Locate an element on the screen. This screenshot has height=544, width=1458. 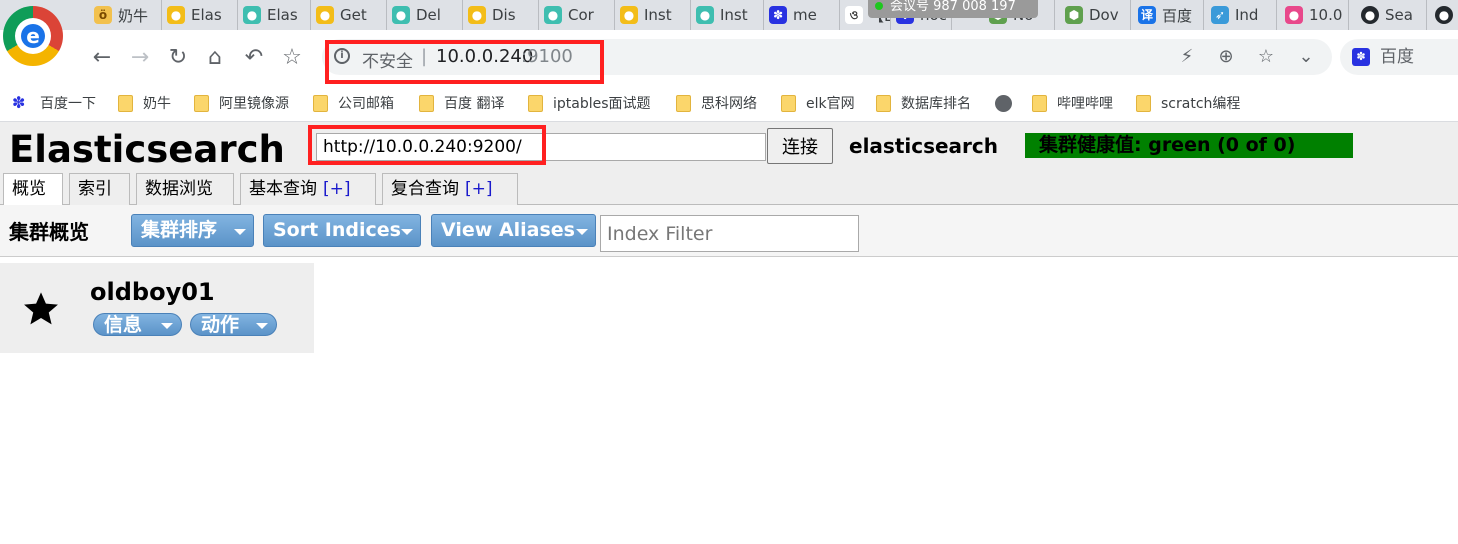
meeting-tooltip: 会议号 987 008 197 is located at coordinates (953, 9).